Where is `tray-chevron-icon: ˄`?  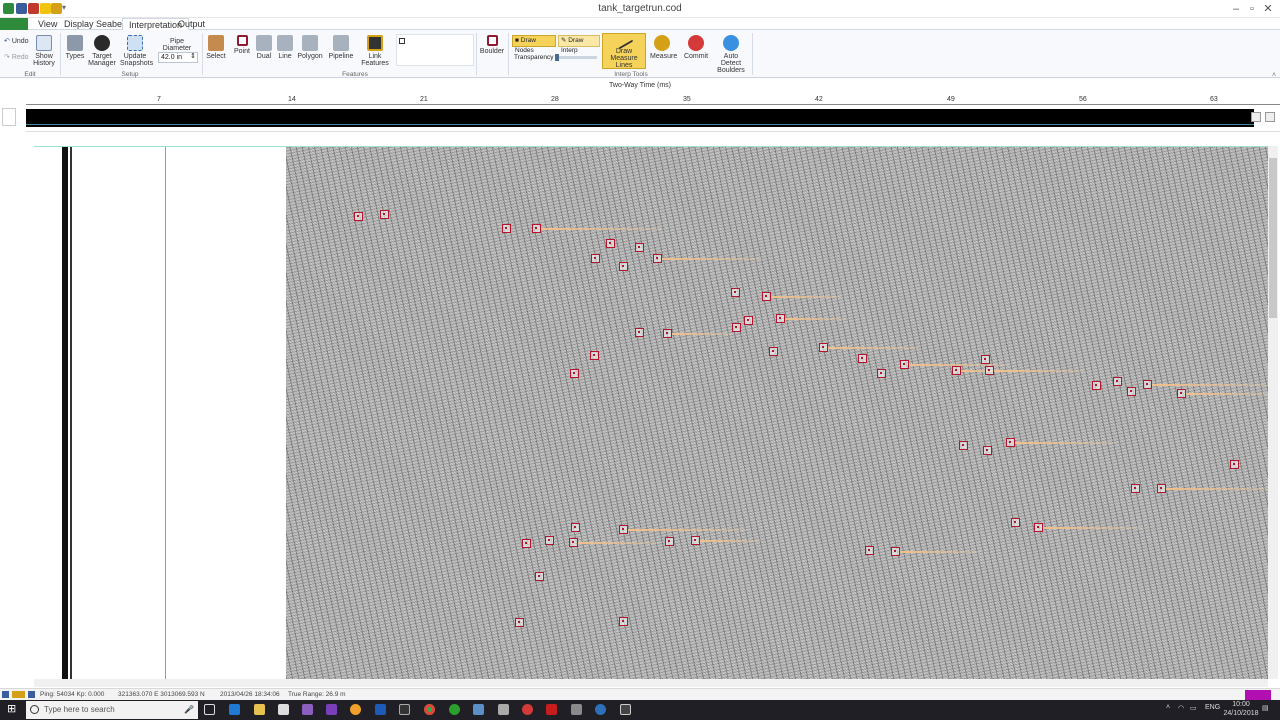
tray-chevron-icon: ˄ is located at coordinates (1168, 707).